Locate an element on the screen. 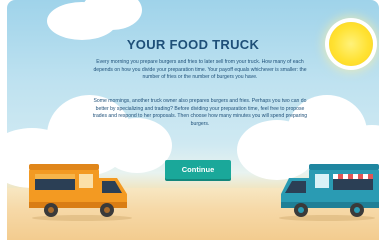 This screenshot has width=386, height=240. continue-button: Continue is located at coordinates (198, 169).